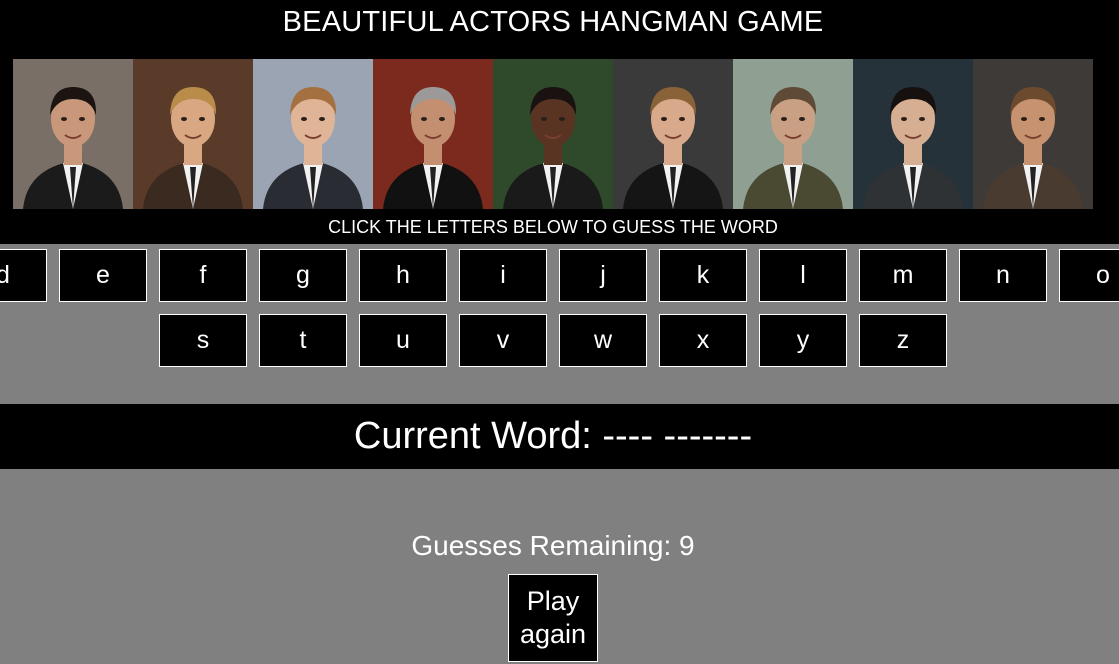 This screenshot has width=1119, height=664. Describe the element at coordinates (703, 340) in the screenshot. I see `letter-key-x: x` at that location.